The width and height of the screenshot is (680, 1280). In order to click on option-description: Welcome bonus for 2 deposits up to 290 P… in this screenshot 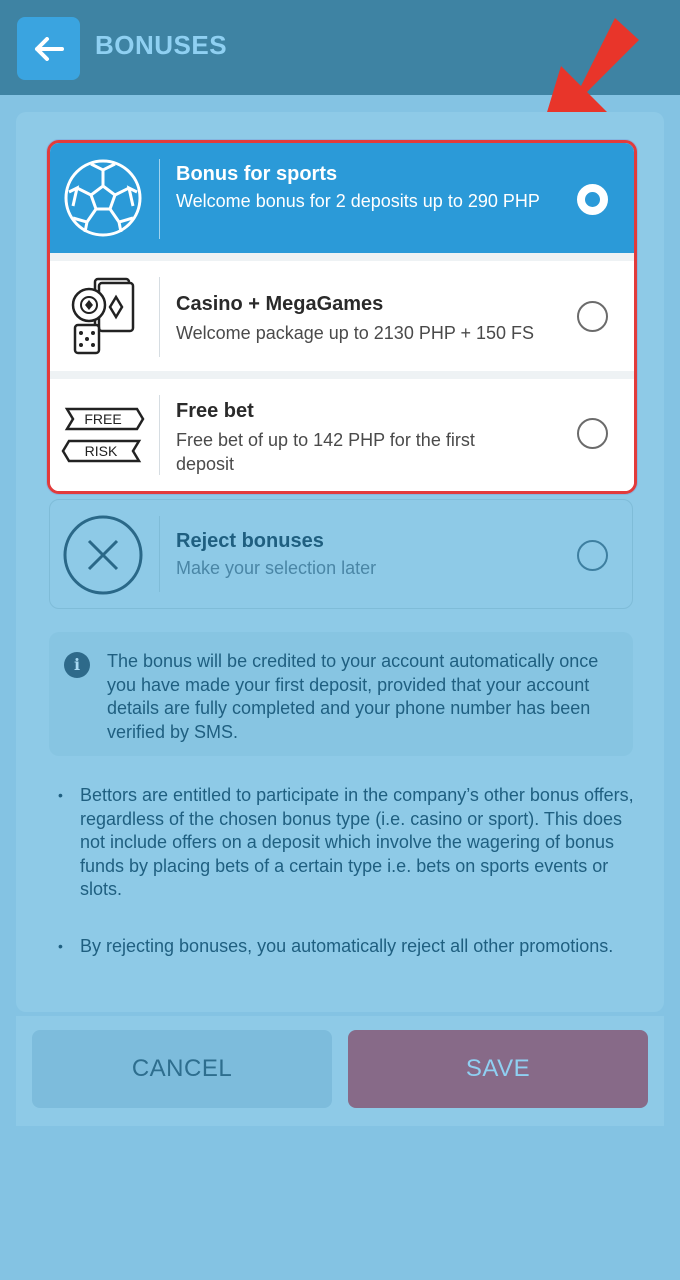, I will do `click(358, 201)`.